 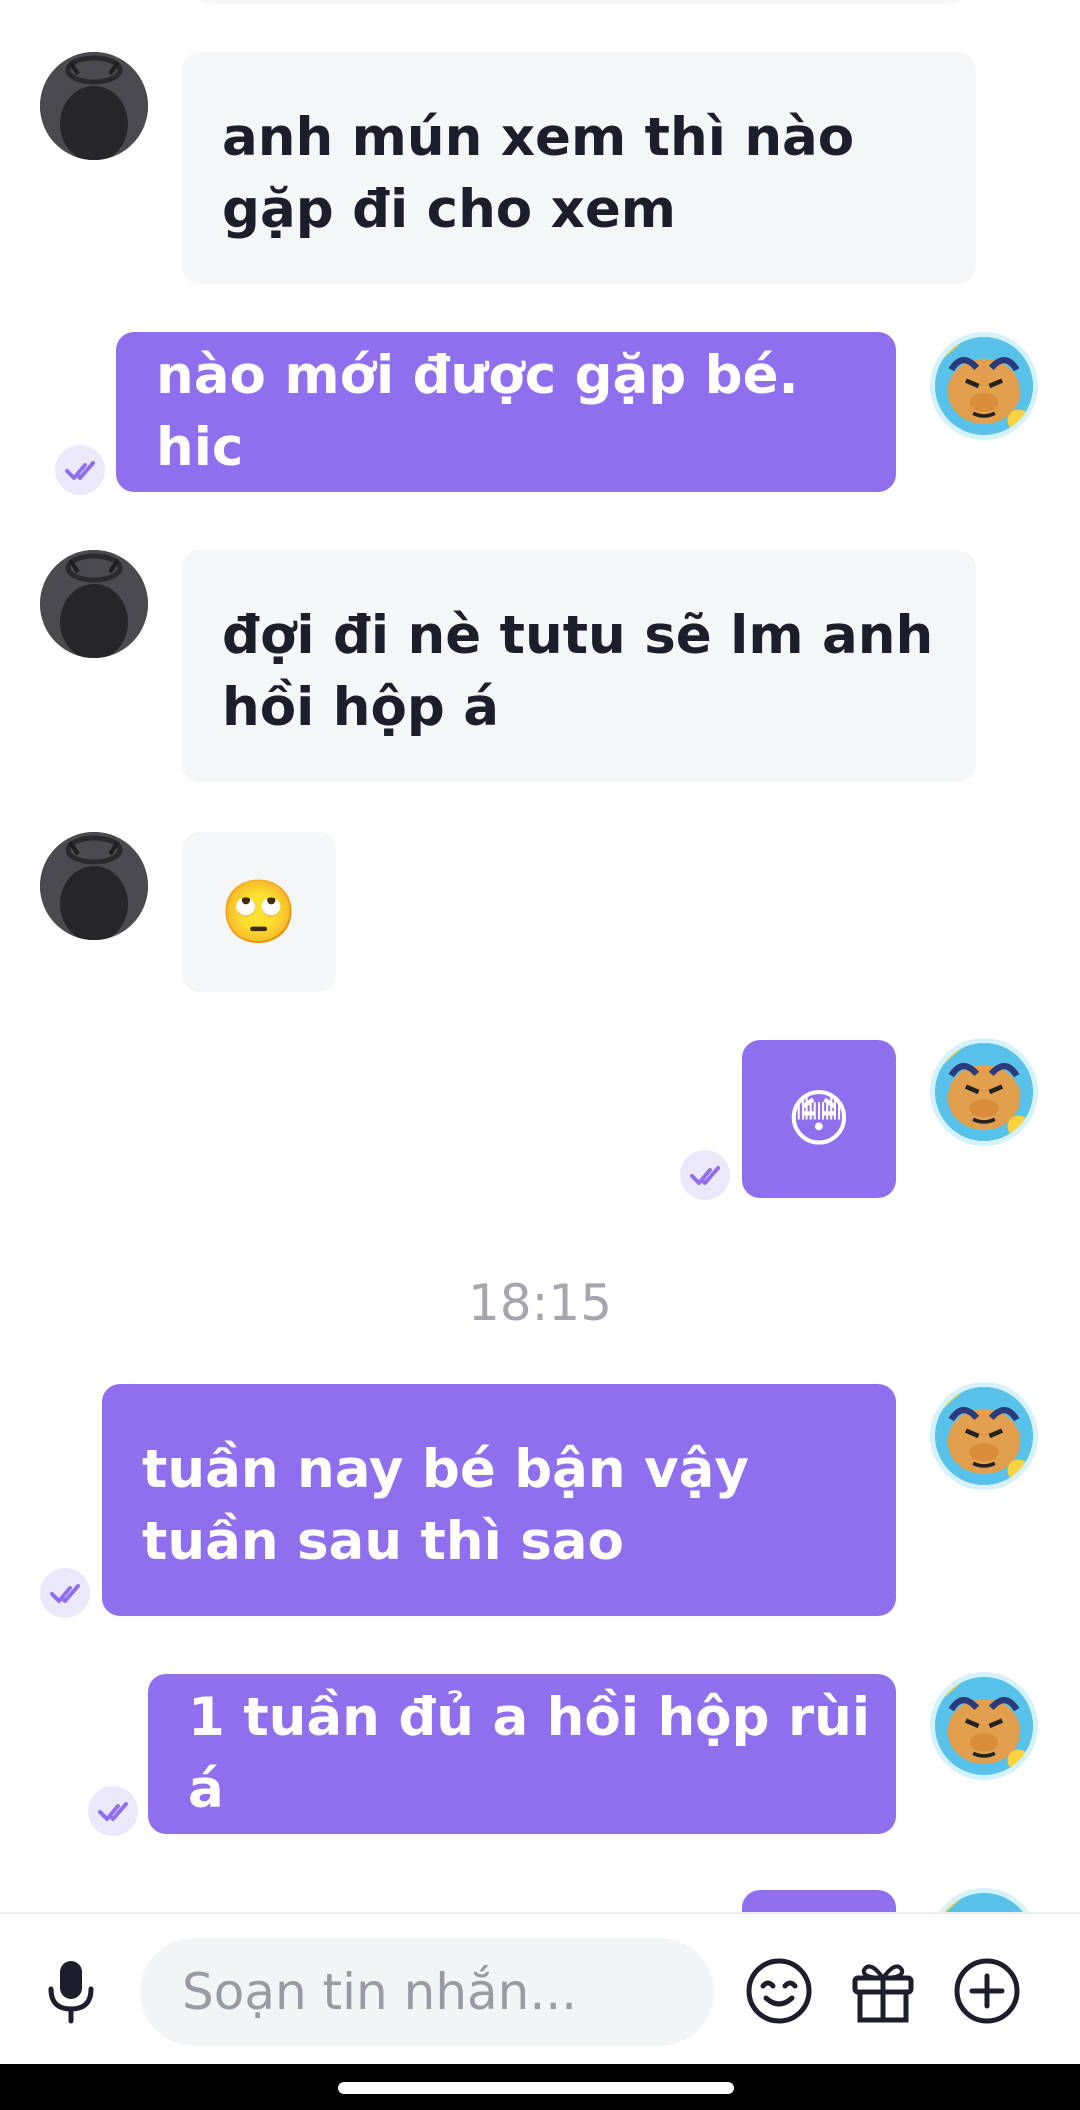 What do you see at coordinates (445, 1505) in the screenshot?
I see `message-text: tuần nay bé bận vậy tuần sau thì sao` at bounding box center [445, 1505].